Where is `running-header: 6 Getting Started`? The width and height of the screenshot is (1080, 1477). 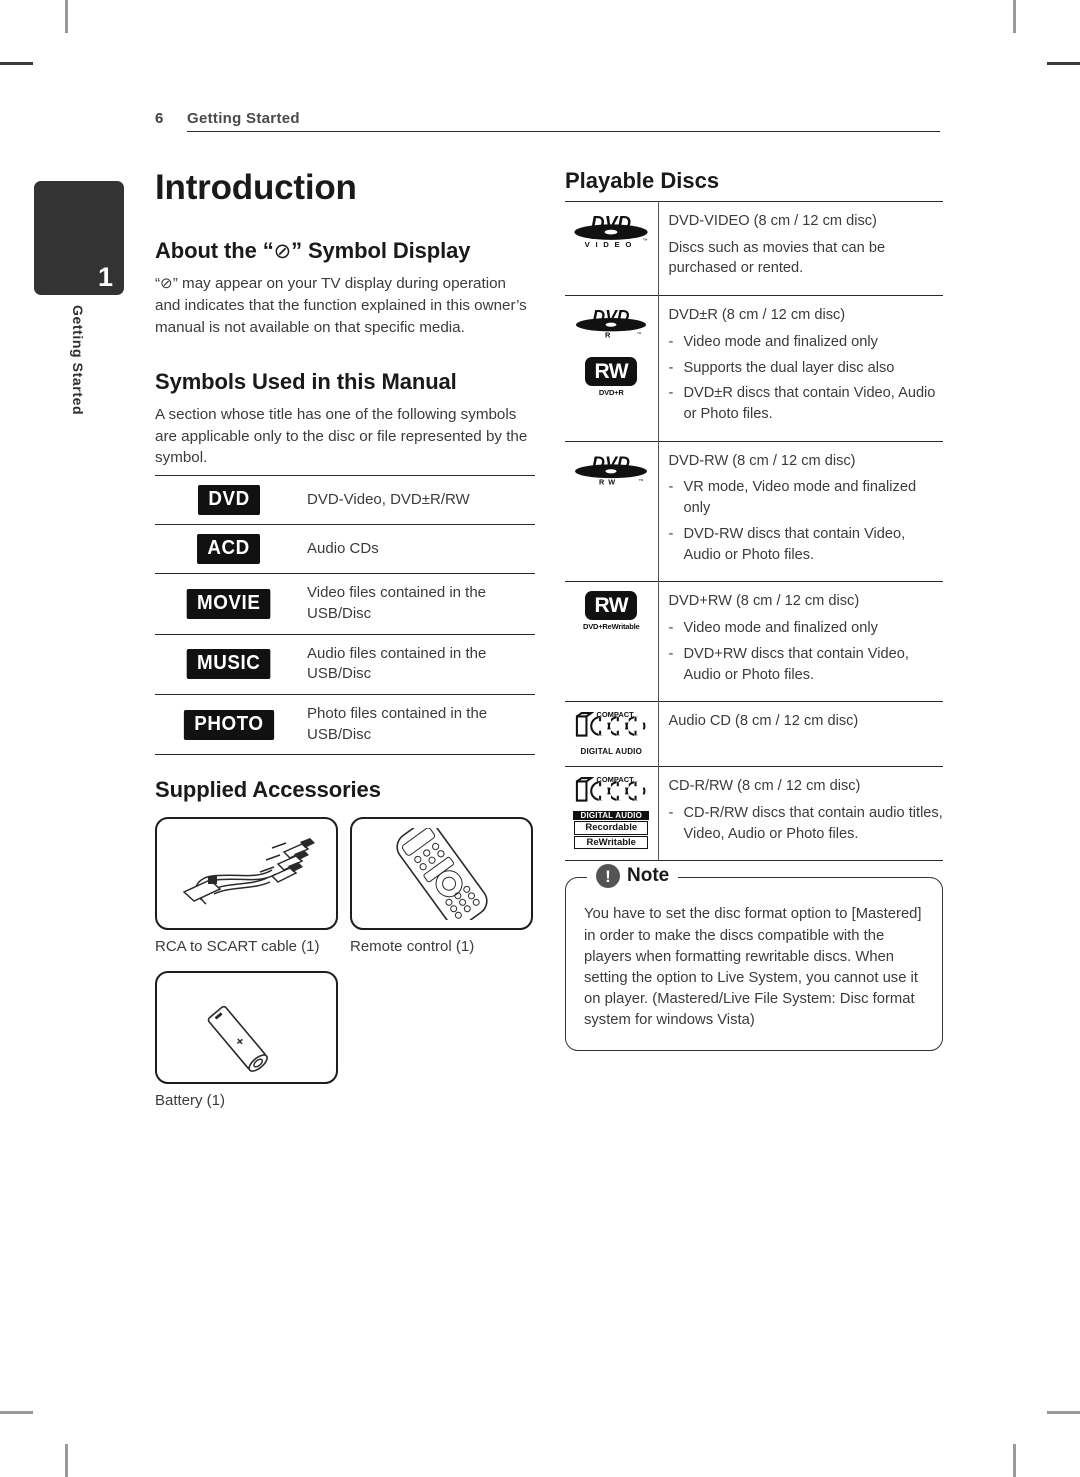 running-header: 6 Getting Started is located at coordinates (547, 121).